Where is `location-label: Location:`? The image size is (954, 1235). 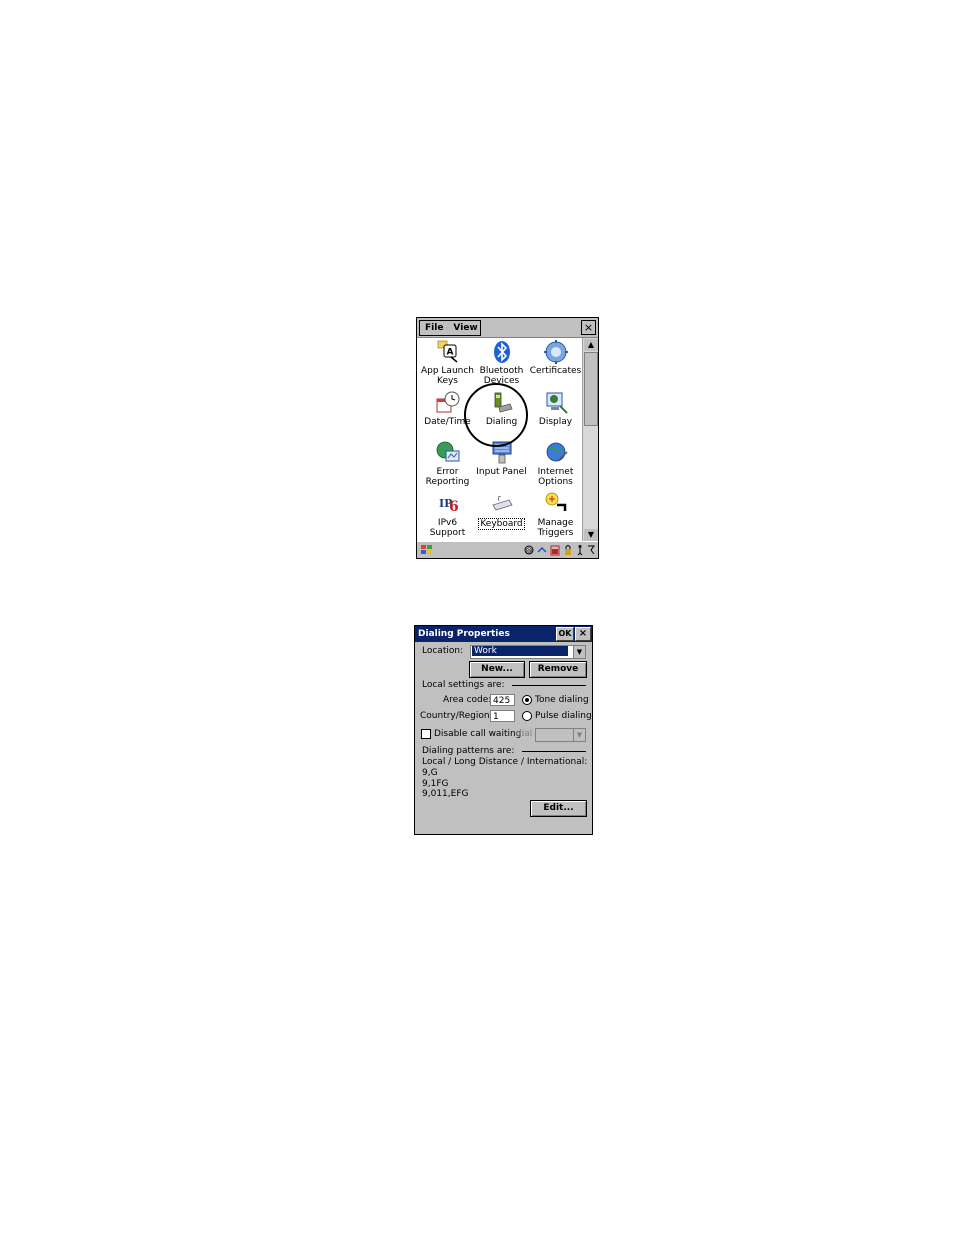
location-label: Location: is located at coordinates (443, 651).